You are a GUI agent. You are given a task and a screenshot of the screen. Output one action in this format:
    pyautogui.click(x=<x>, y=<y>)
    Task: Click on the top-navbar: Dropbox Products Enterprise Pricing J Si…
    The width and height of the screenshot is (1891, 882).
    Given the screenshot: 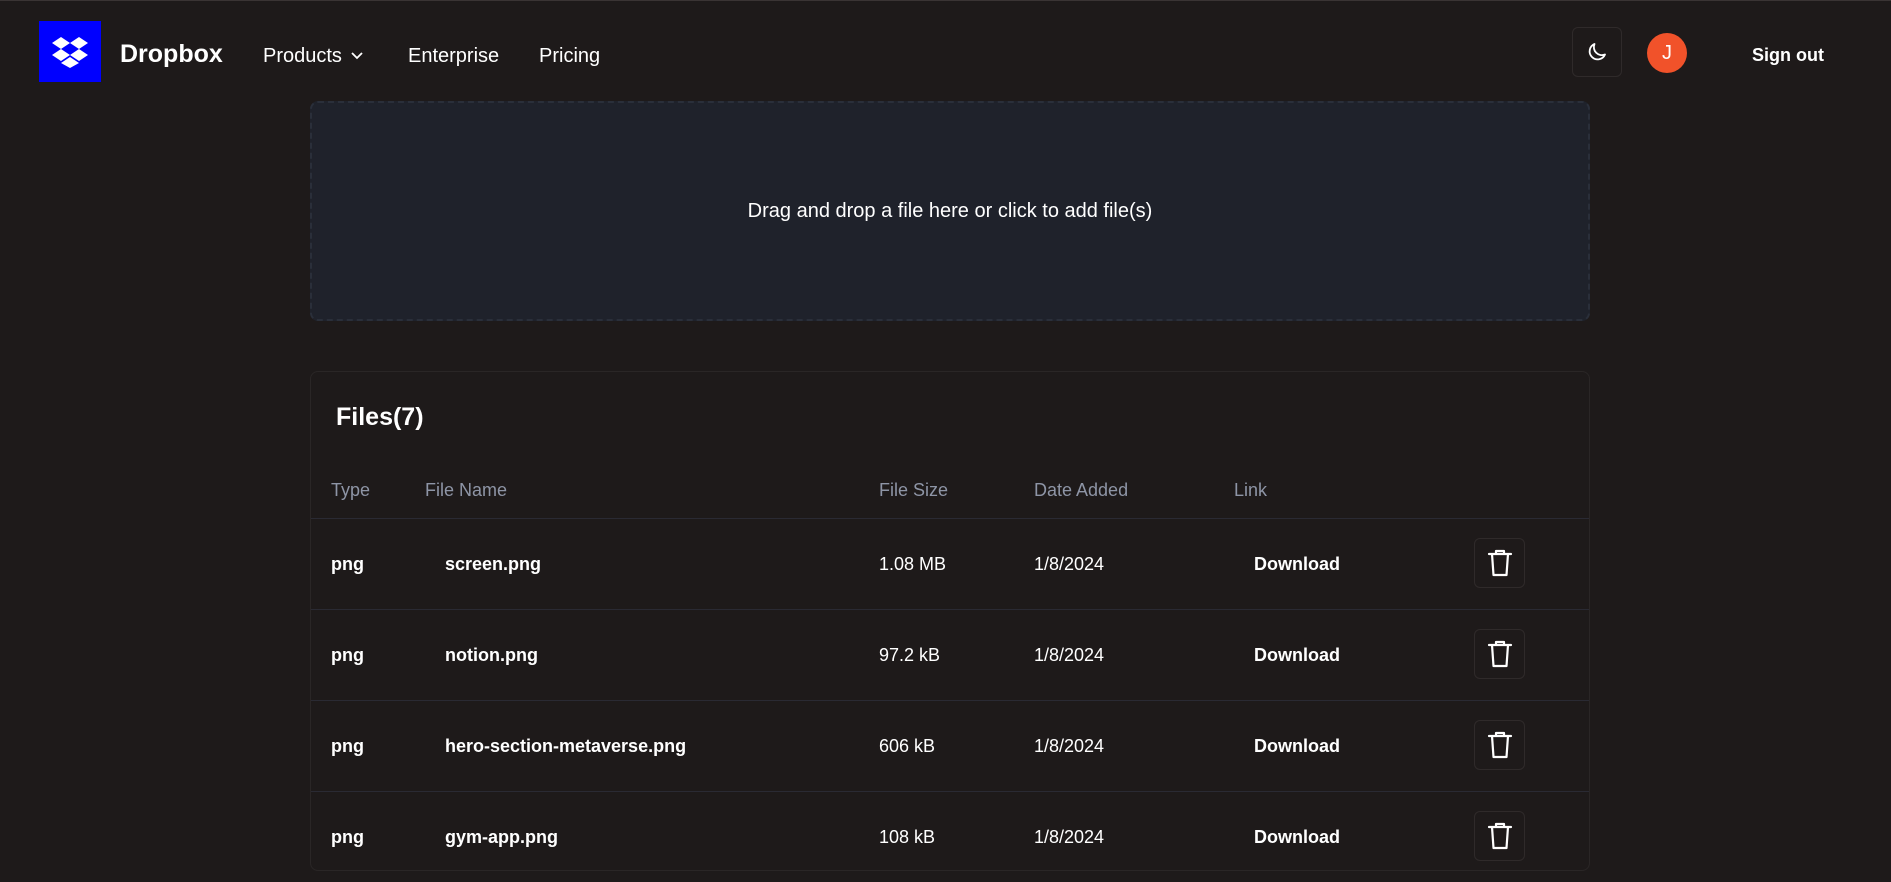 What is the action you would take?
    pyautogui.click(x=945, y=50)
    